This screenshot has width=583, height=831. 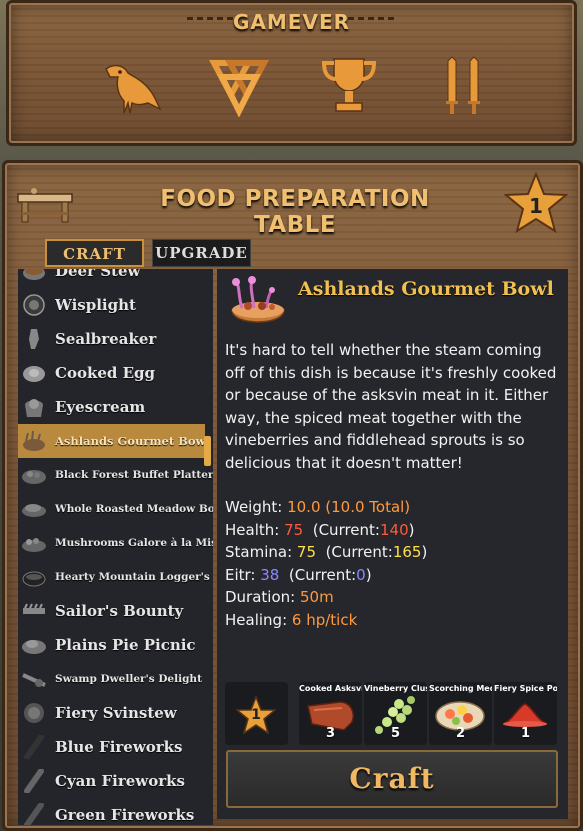 I want to click on list-item: Fiery Svinstew, so click(x=111, y=713).